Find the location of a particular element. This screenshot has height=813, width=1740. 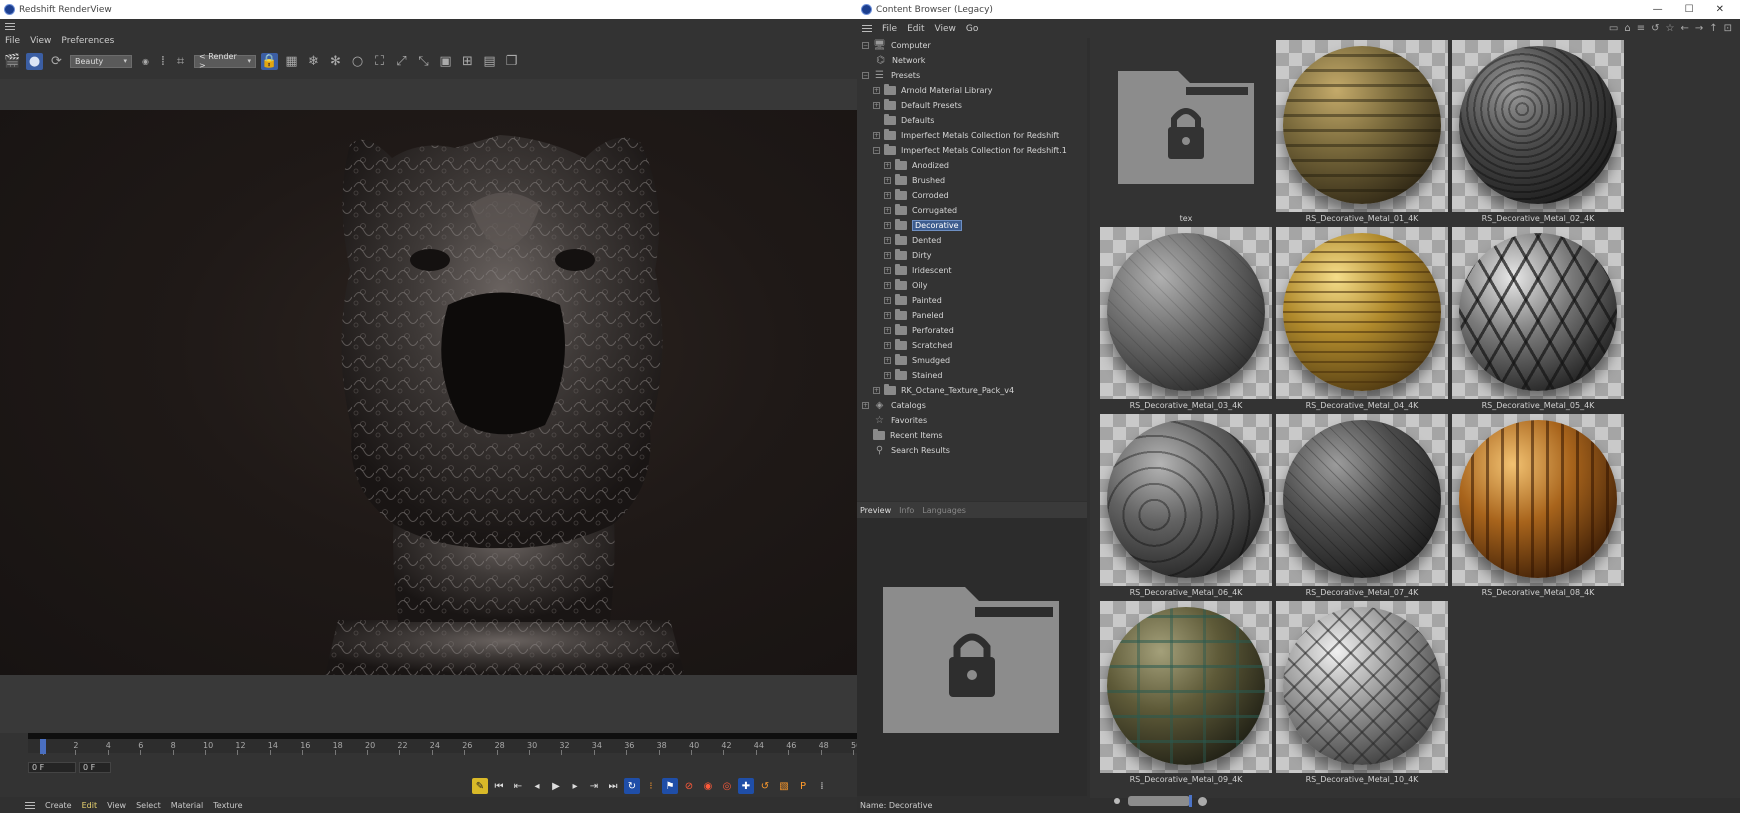

tree-item-oily: + Oily is located at coordinates (905, 285).